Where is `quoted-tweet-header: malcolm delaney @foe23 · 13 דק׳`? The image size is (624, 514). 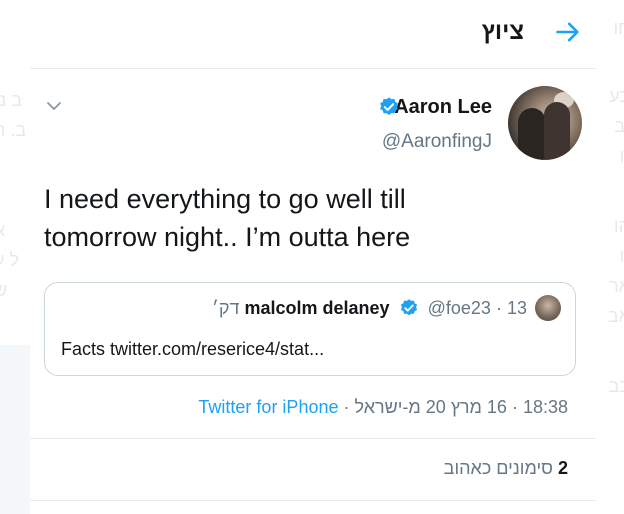 quoted-tweet-header: malcolm delaney @foe23 · 13 דק׳ is located at coordinates (369, 308).